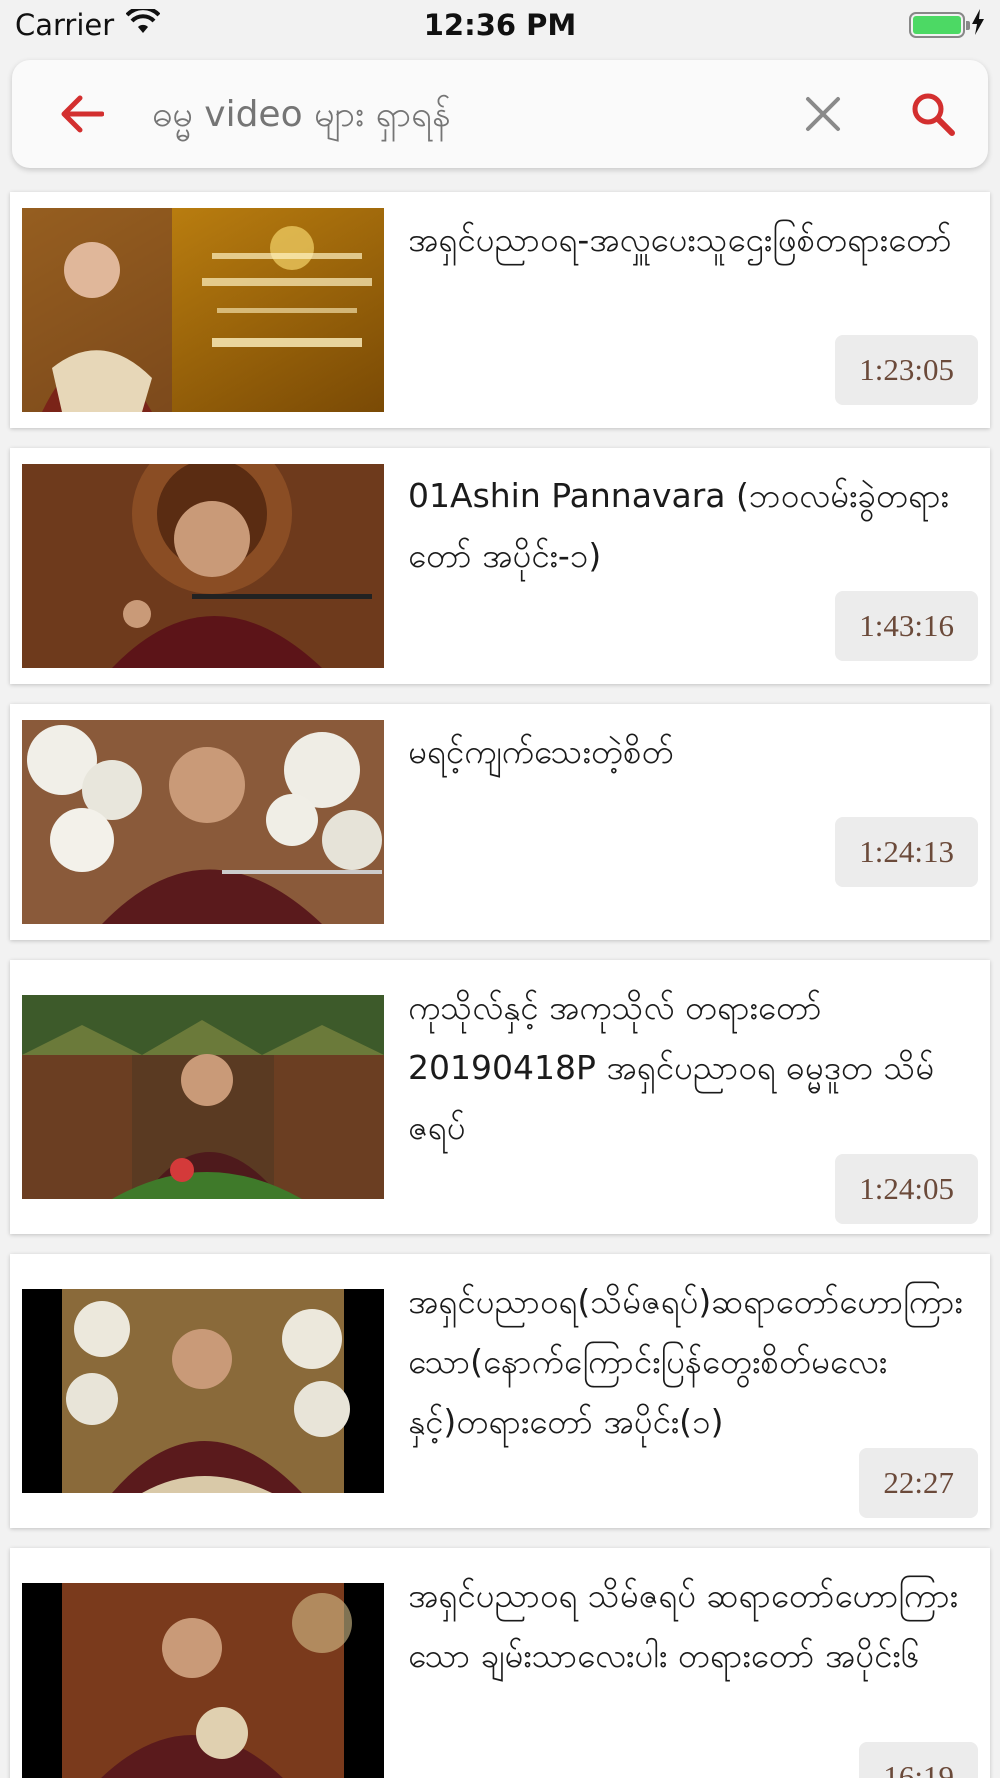 Image resolution: width=1000 pixels, height=1778 pixels. What do you see at coordinates (460, 114) in the screenshot?
I see `search-input` at bounding box center [460, 114].